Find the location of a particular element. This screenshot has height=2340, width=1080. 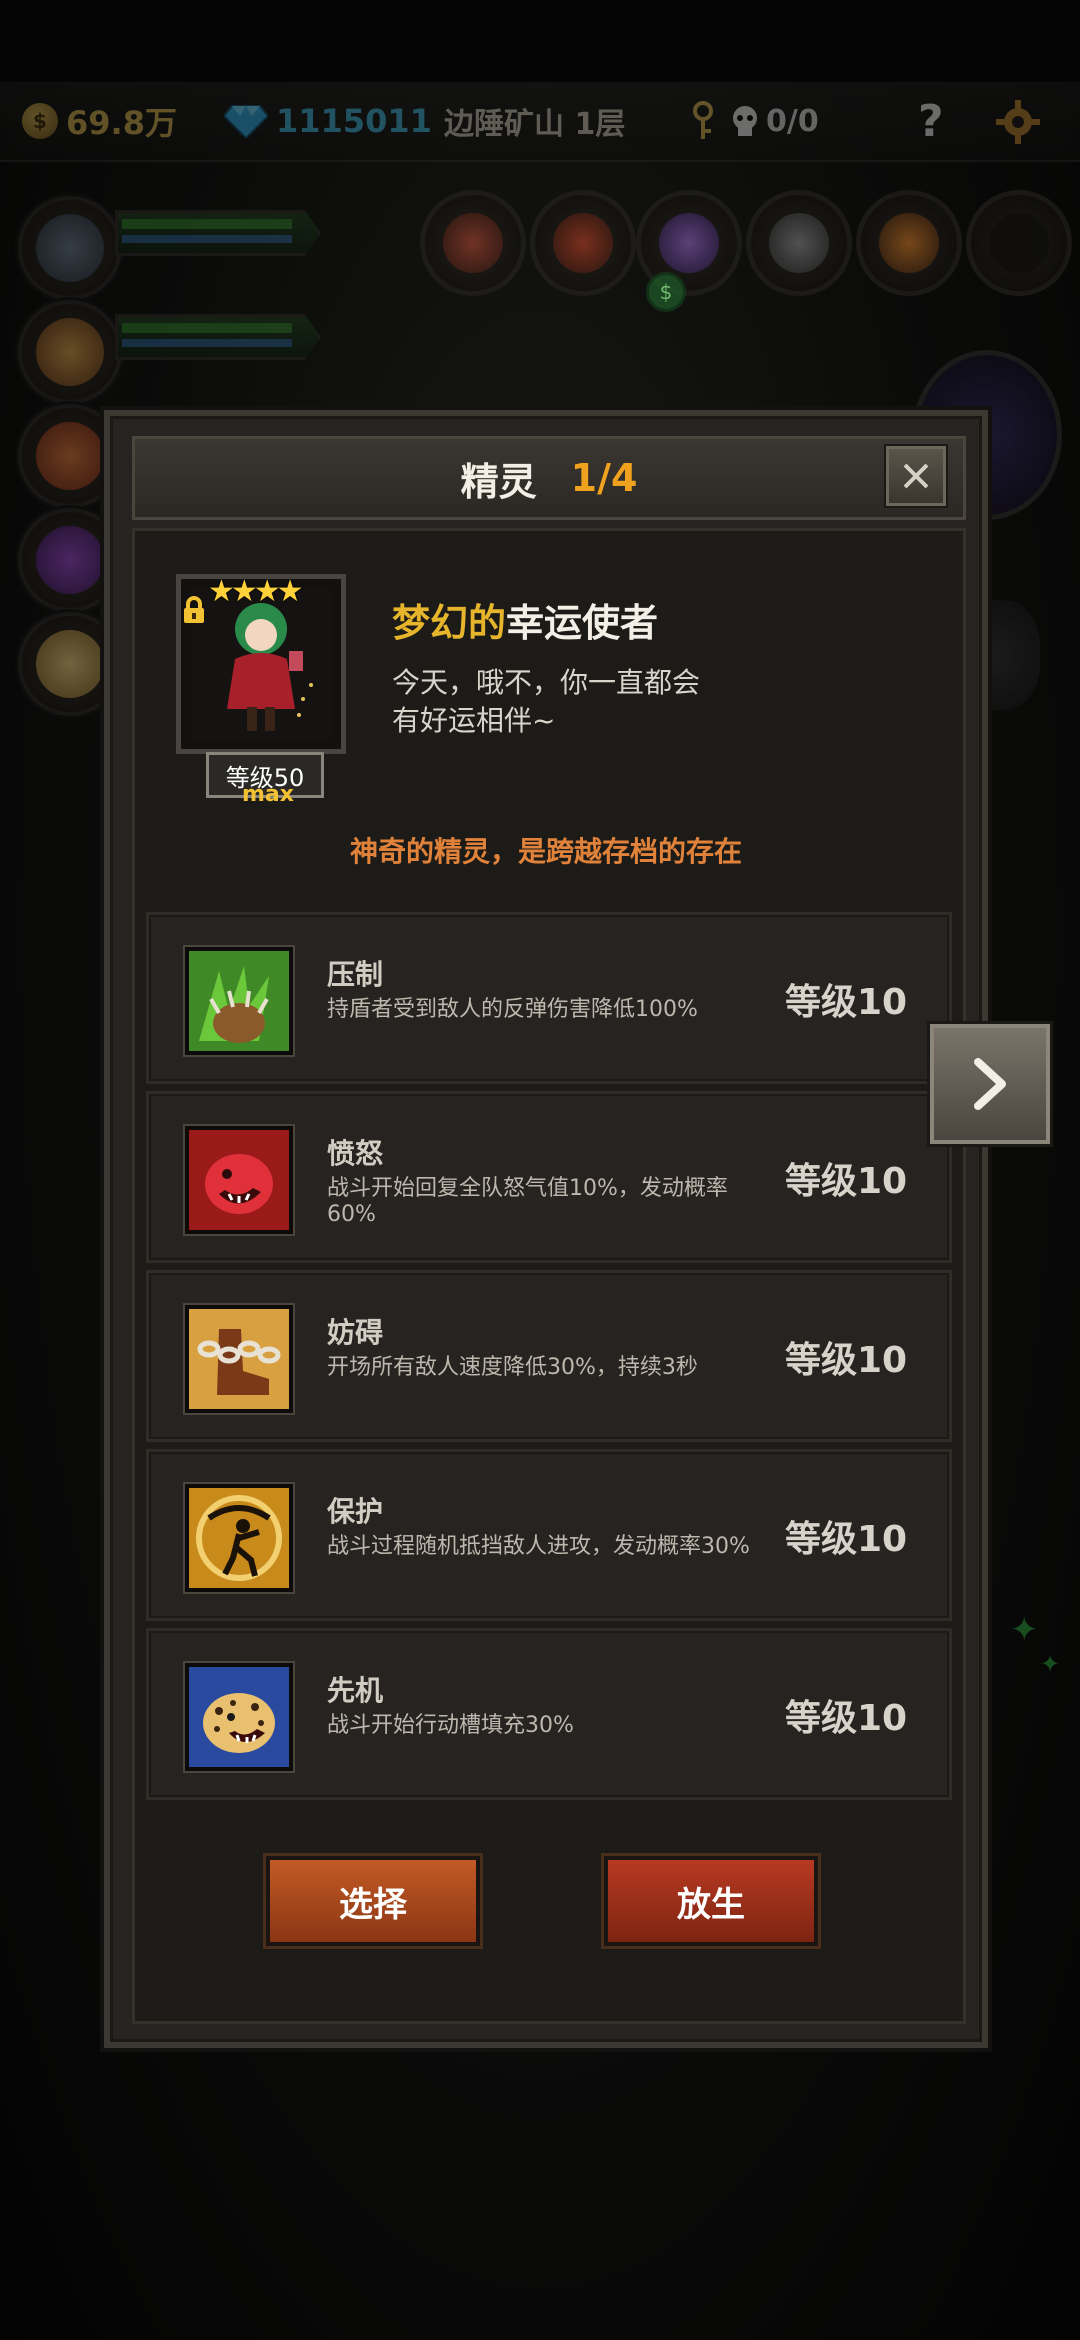

skill-name: 愤怒 is located at coordinates (355, 1153).